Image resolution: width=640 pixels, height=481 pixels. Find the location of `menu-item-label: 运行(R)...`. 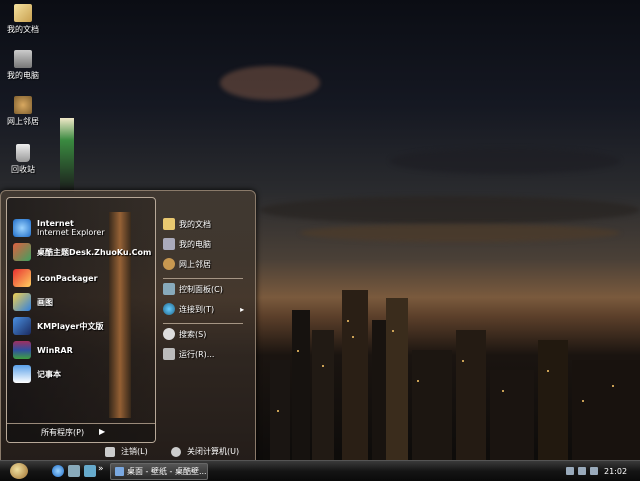

menu-item-label: 运行(R)... is located at coordinates (197, 354).